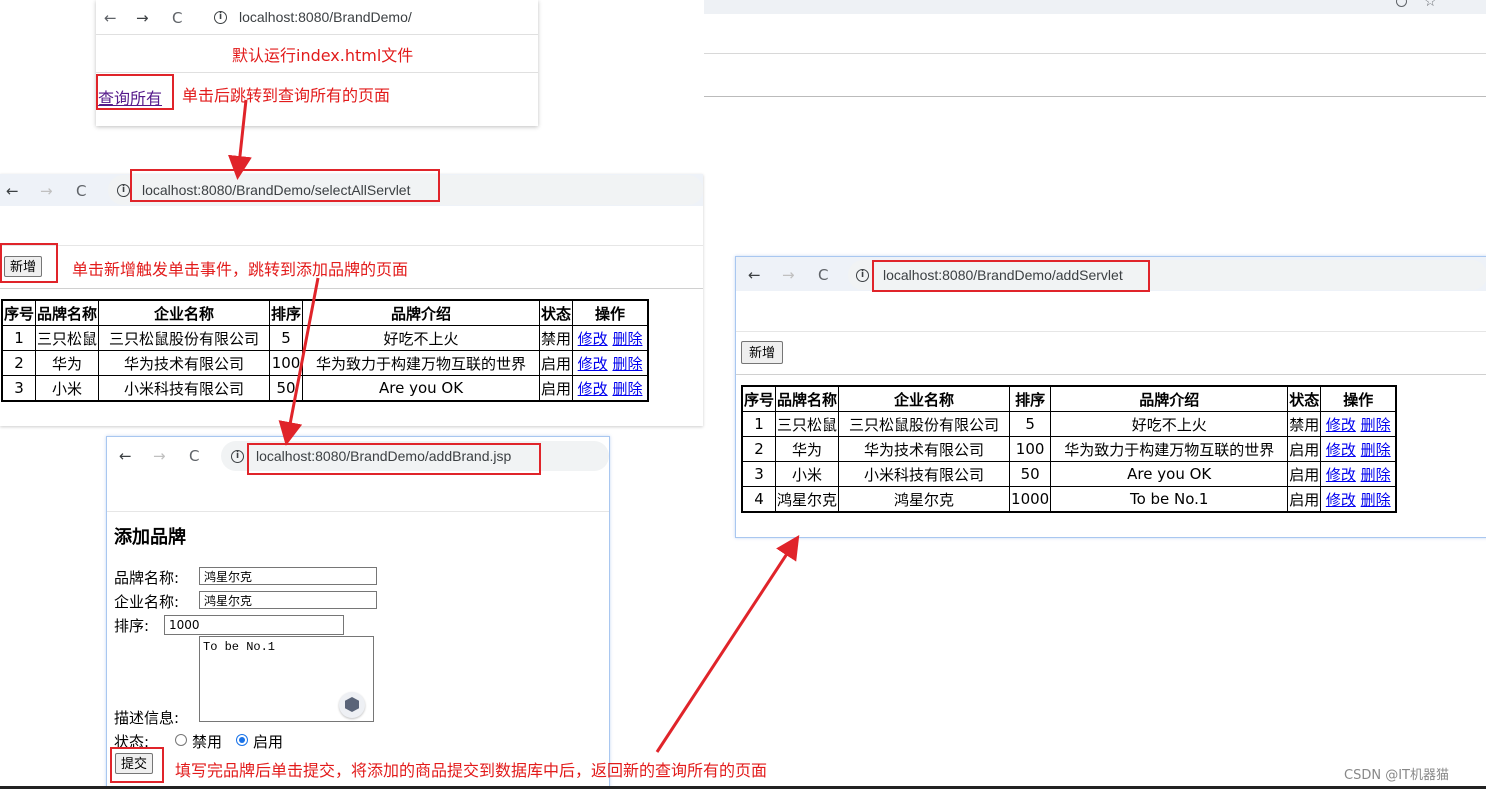 This screenshot has width=1486, height=789. I want to click on star-icon: ☆, so click(1430, 5).